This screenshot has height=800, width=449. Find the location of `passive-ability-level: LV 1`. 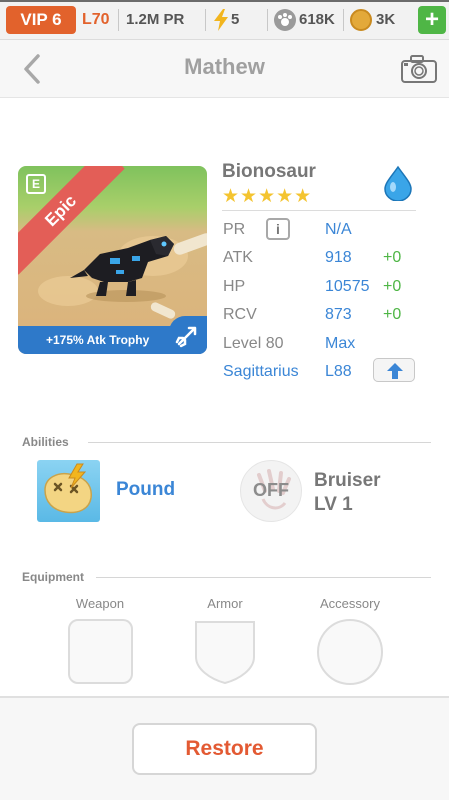

passive-ability-level: LV 1 is located at coordinates (333, 504).